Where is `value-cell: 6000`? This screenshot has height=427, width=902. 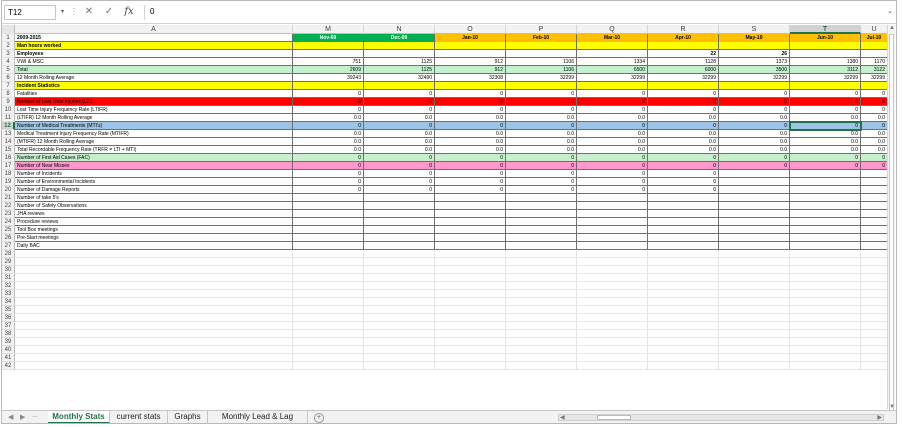 value-cell: 6000 is located at coordinates (683, 70).